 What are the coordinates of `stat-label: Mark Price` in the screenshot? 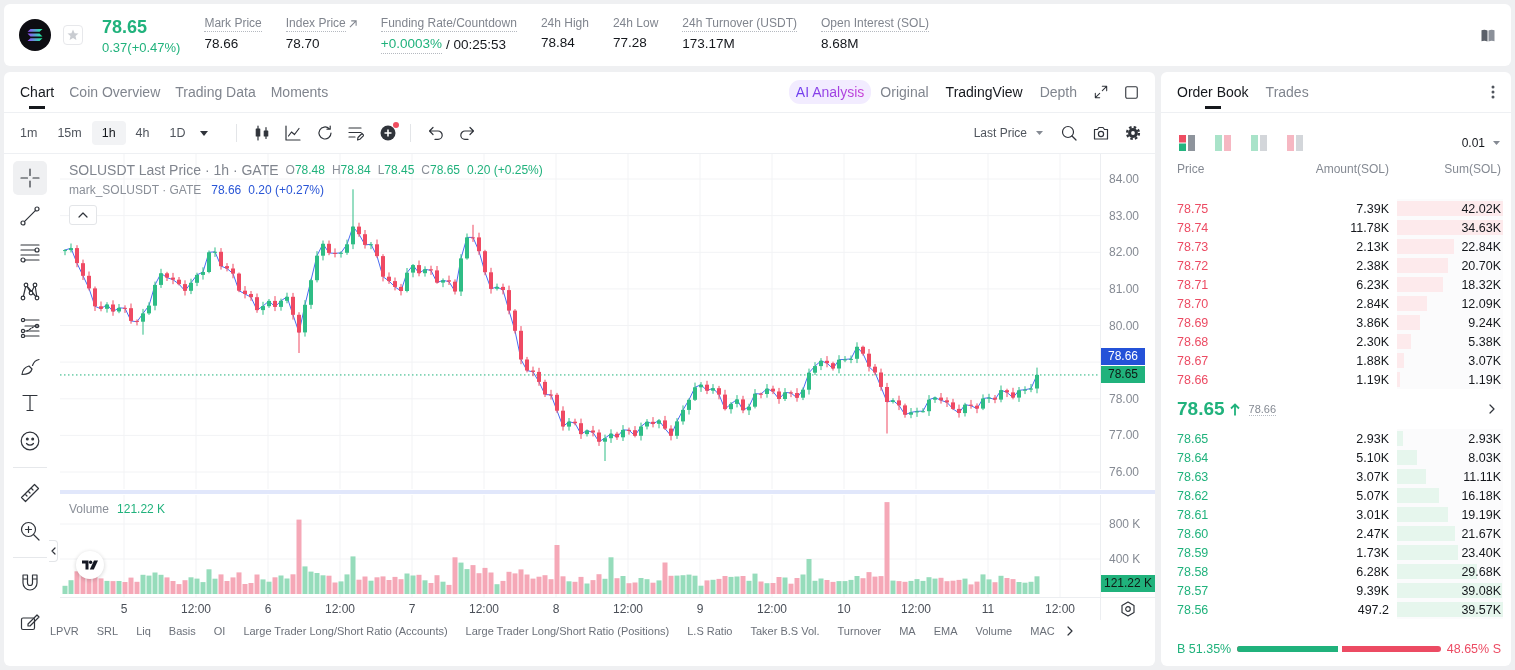 It's located at (233, 24).